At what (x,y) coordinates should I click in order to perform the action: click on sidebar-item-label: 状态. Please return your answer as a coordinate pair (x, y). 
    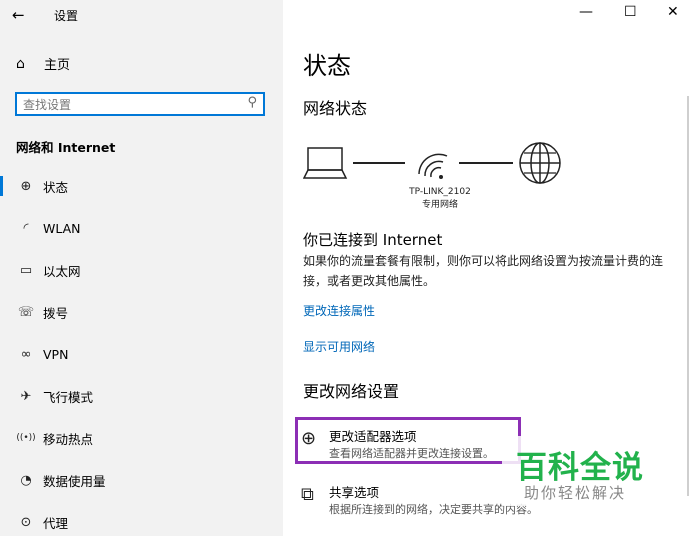
    Looking at the image, I should click on (56, 187).